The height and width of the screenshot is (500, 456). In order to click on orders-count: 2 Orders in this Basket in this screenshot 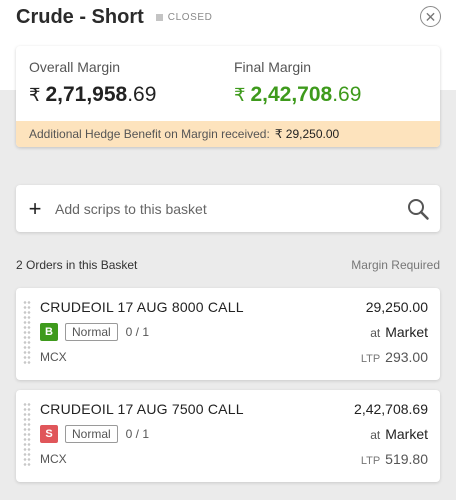, I will do `click(77, 265)`.